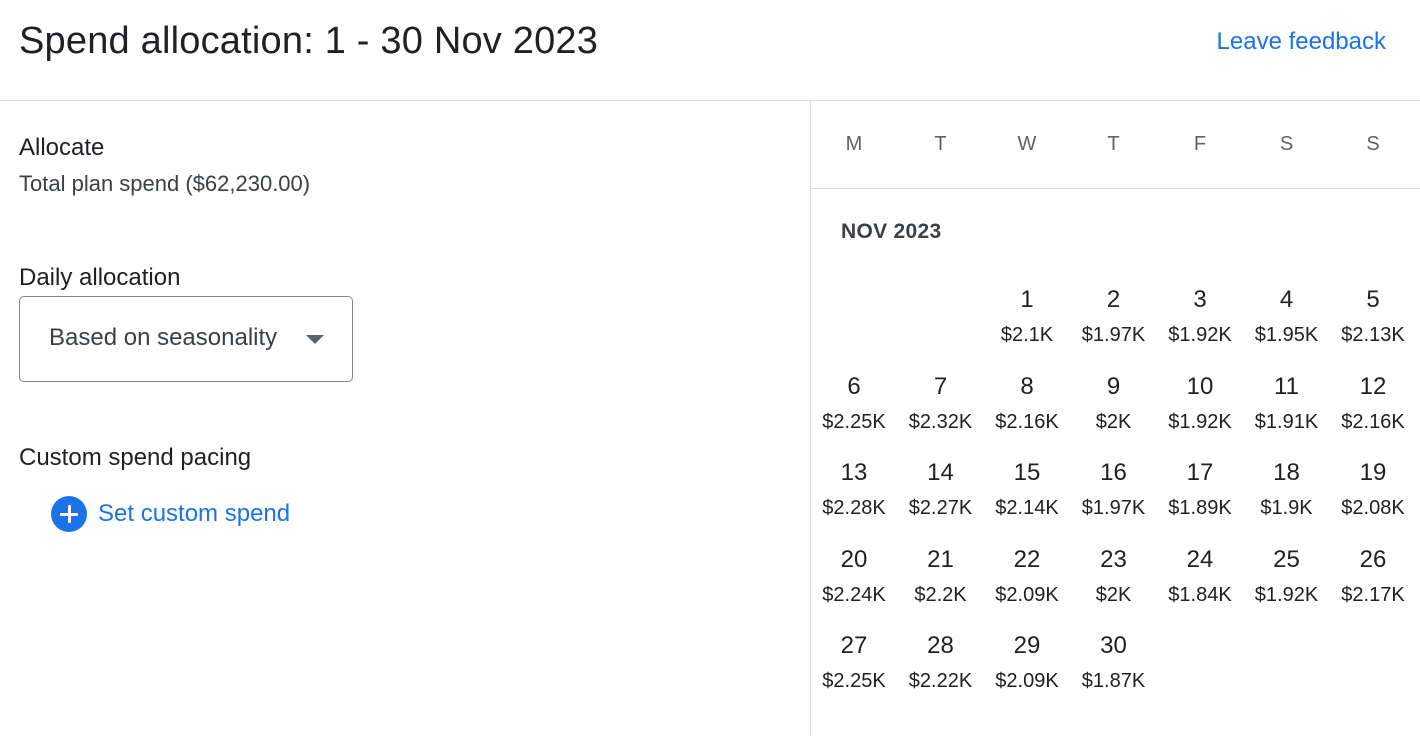 The height and width of the screenshot is (736, 1420). I want to click on day-number: 15, so click(1027, 472).